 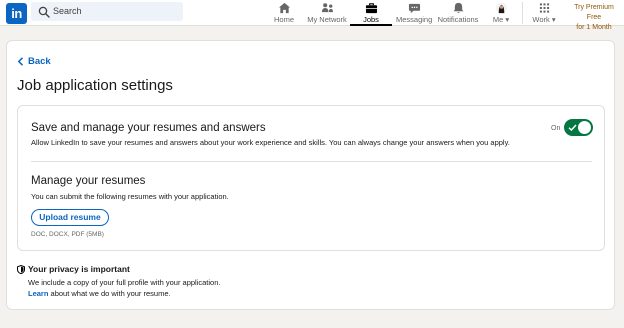 I want to click on premium-link: Try Premium Free for 1 Month, so click(x=594, y=18).